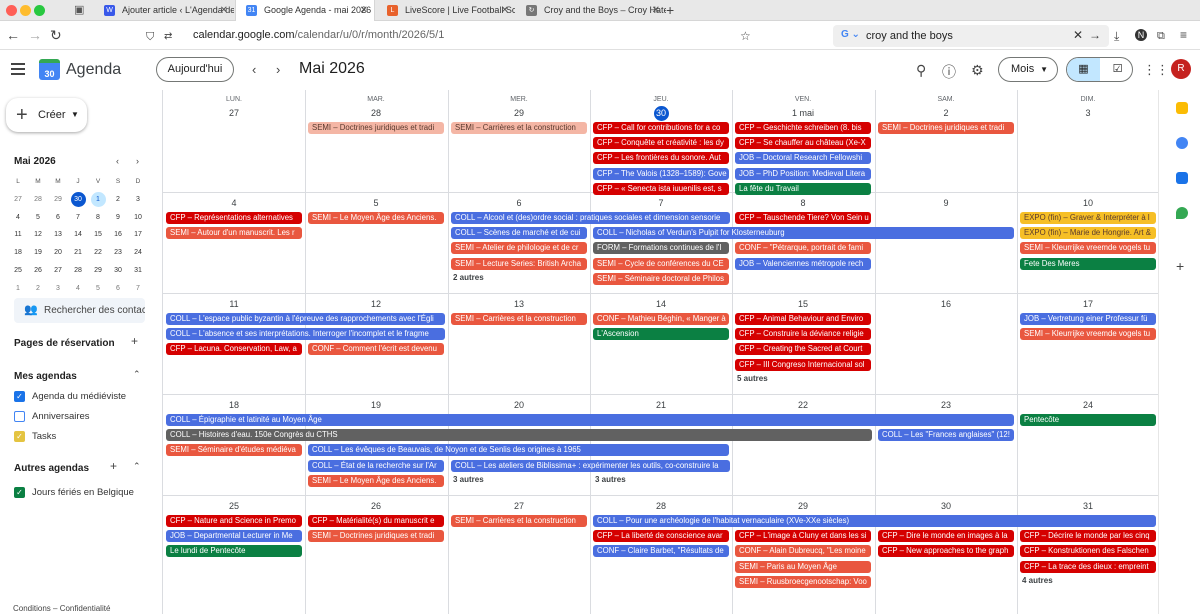 The height and width of the screenshot is (614, 1200). Describe the element at coordinates (1088, 263) in the screenshot. I see `event-chip: Fete Des Meres` at that location.